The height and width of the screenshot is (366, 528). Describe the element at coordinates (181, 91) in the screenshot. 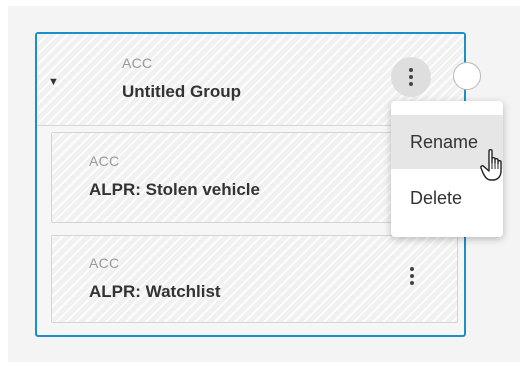

I see `group-title: Untitled Group` at that location.